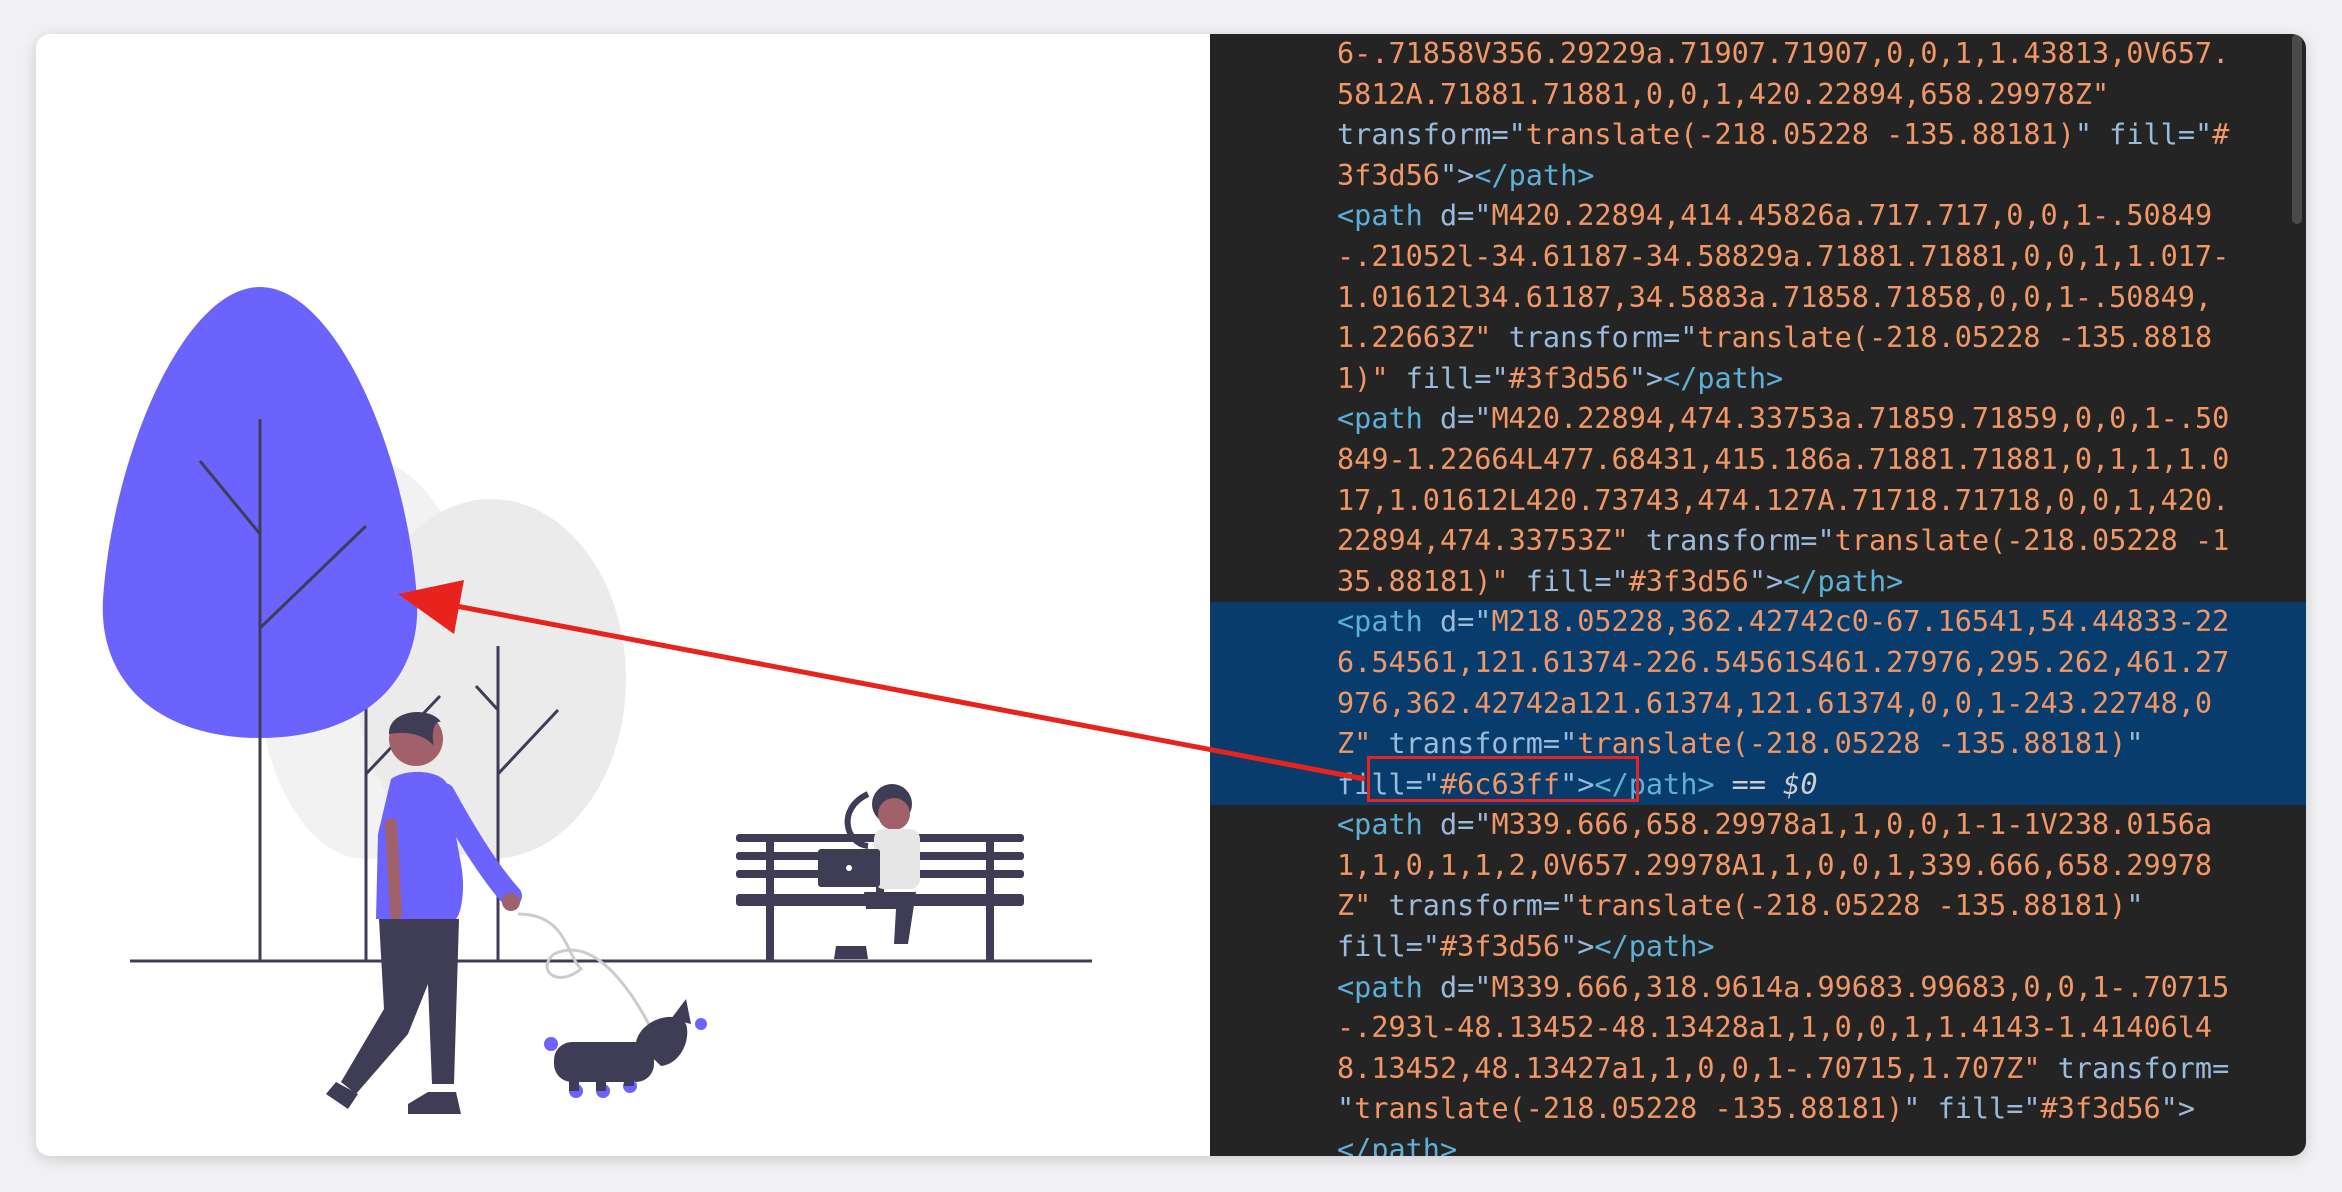  What do you see at coordinates (1812, 947) in the screenshot?
I see `code-line: fill="#3f3d56"></path>` at bounding box center [1812, 947].